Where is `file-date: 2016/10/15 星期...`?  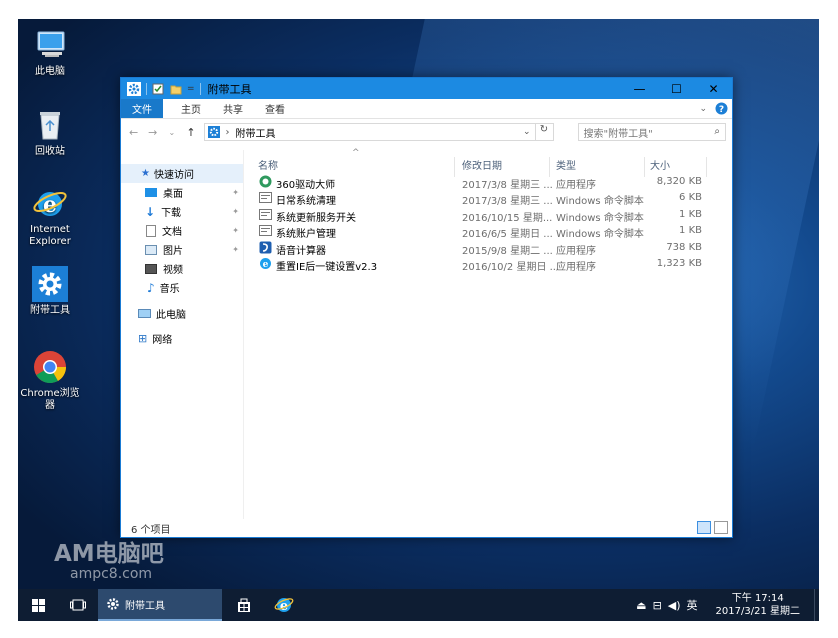
file-date: 2016/10/15 星期... is located at coordinates (507, 218).